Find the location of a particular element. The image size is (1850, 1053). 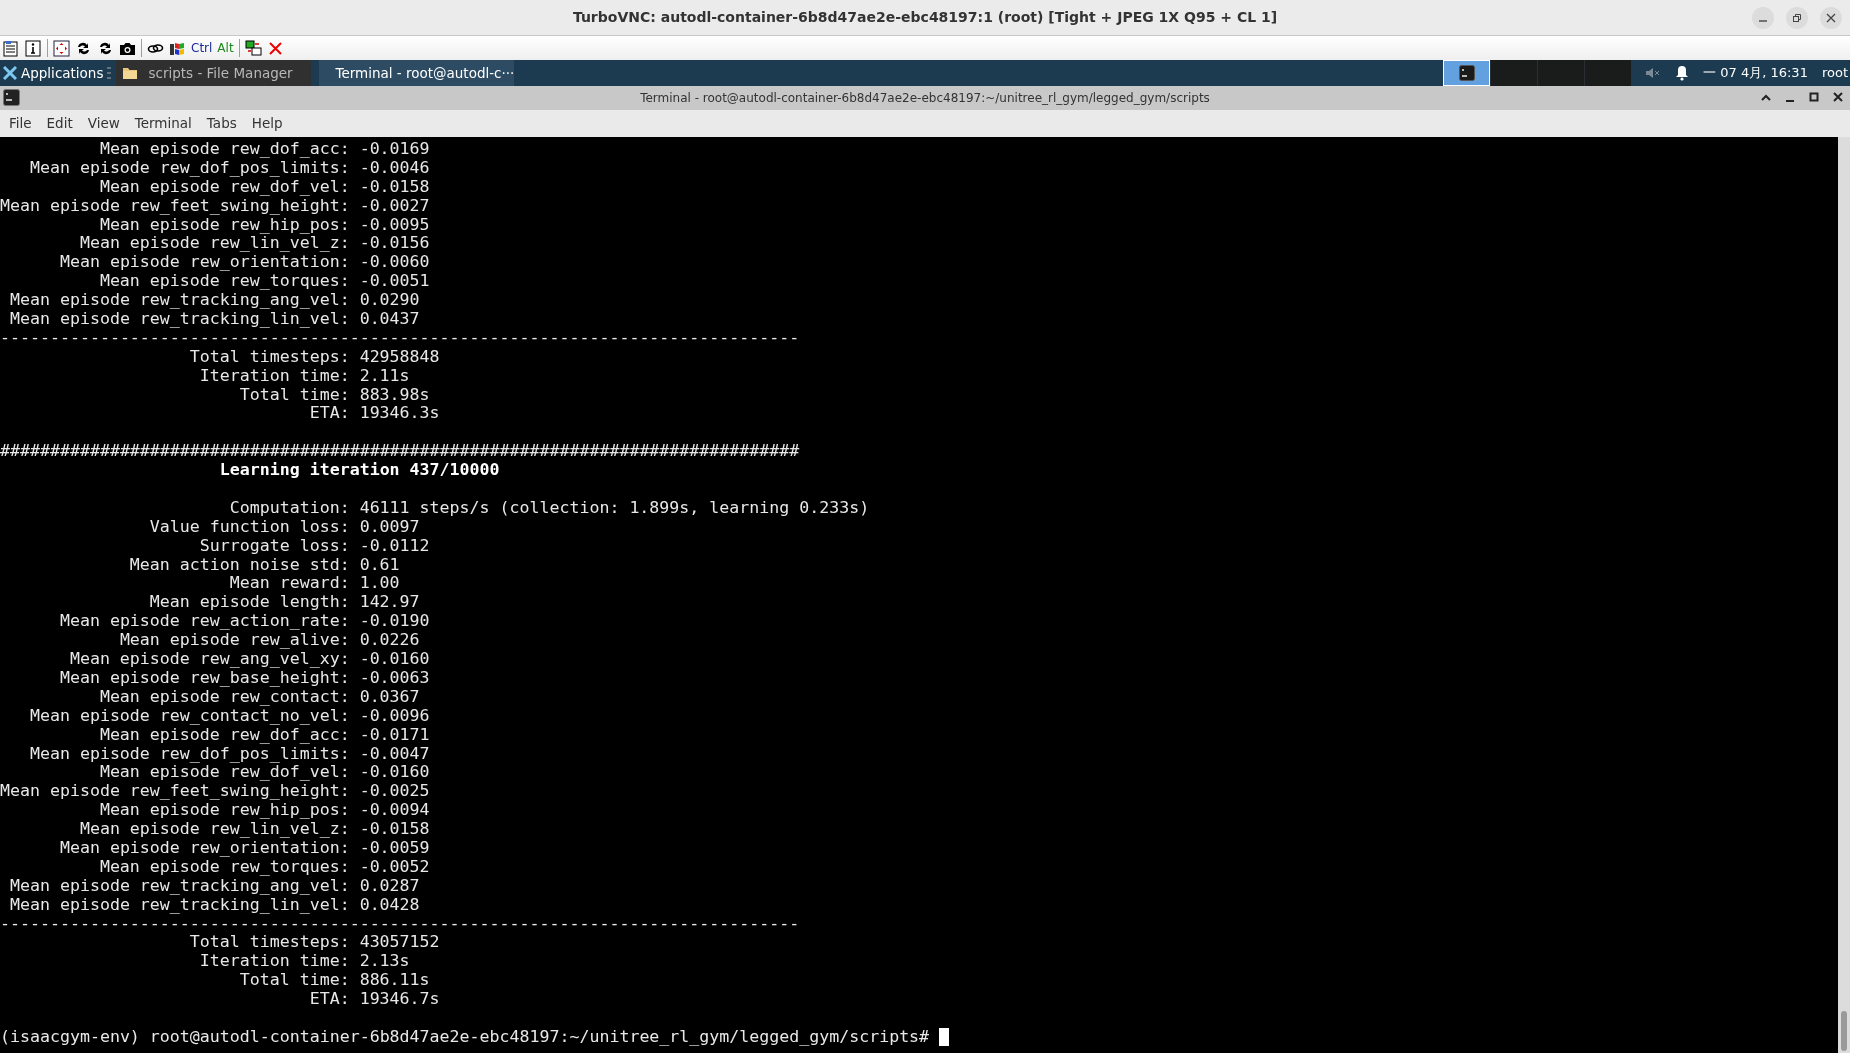

maximize-icon is located at coordinates (1814, 97).